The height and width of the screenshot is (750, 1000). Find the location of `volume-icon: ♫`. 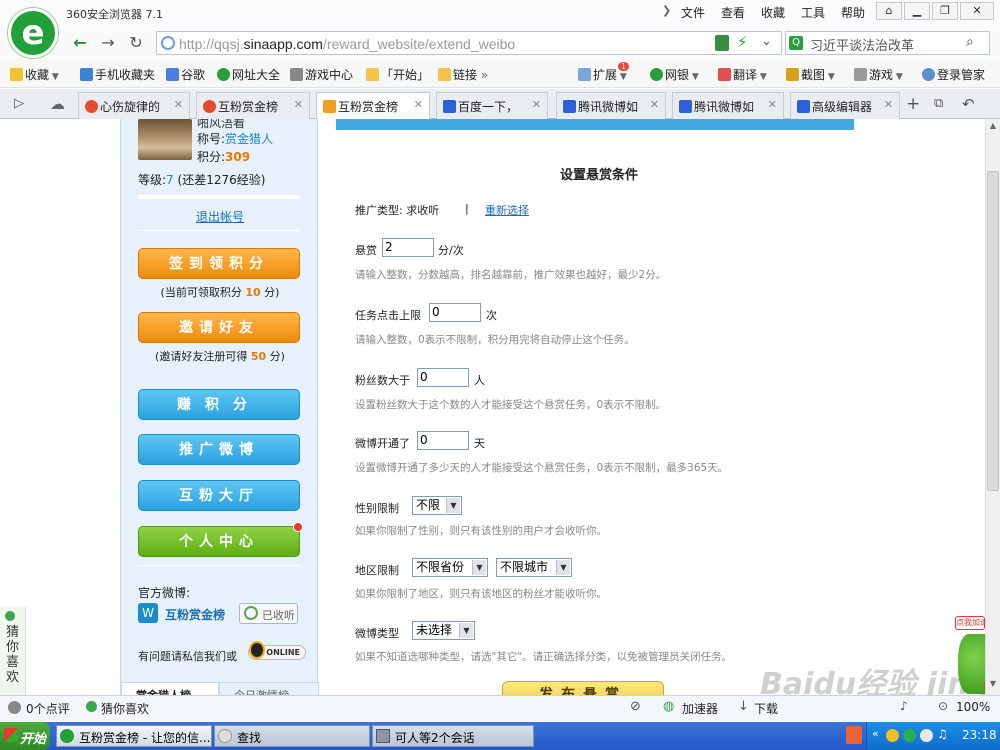

volume-icon: ♫ is located at coordinates (942, 734).